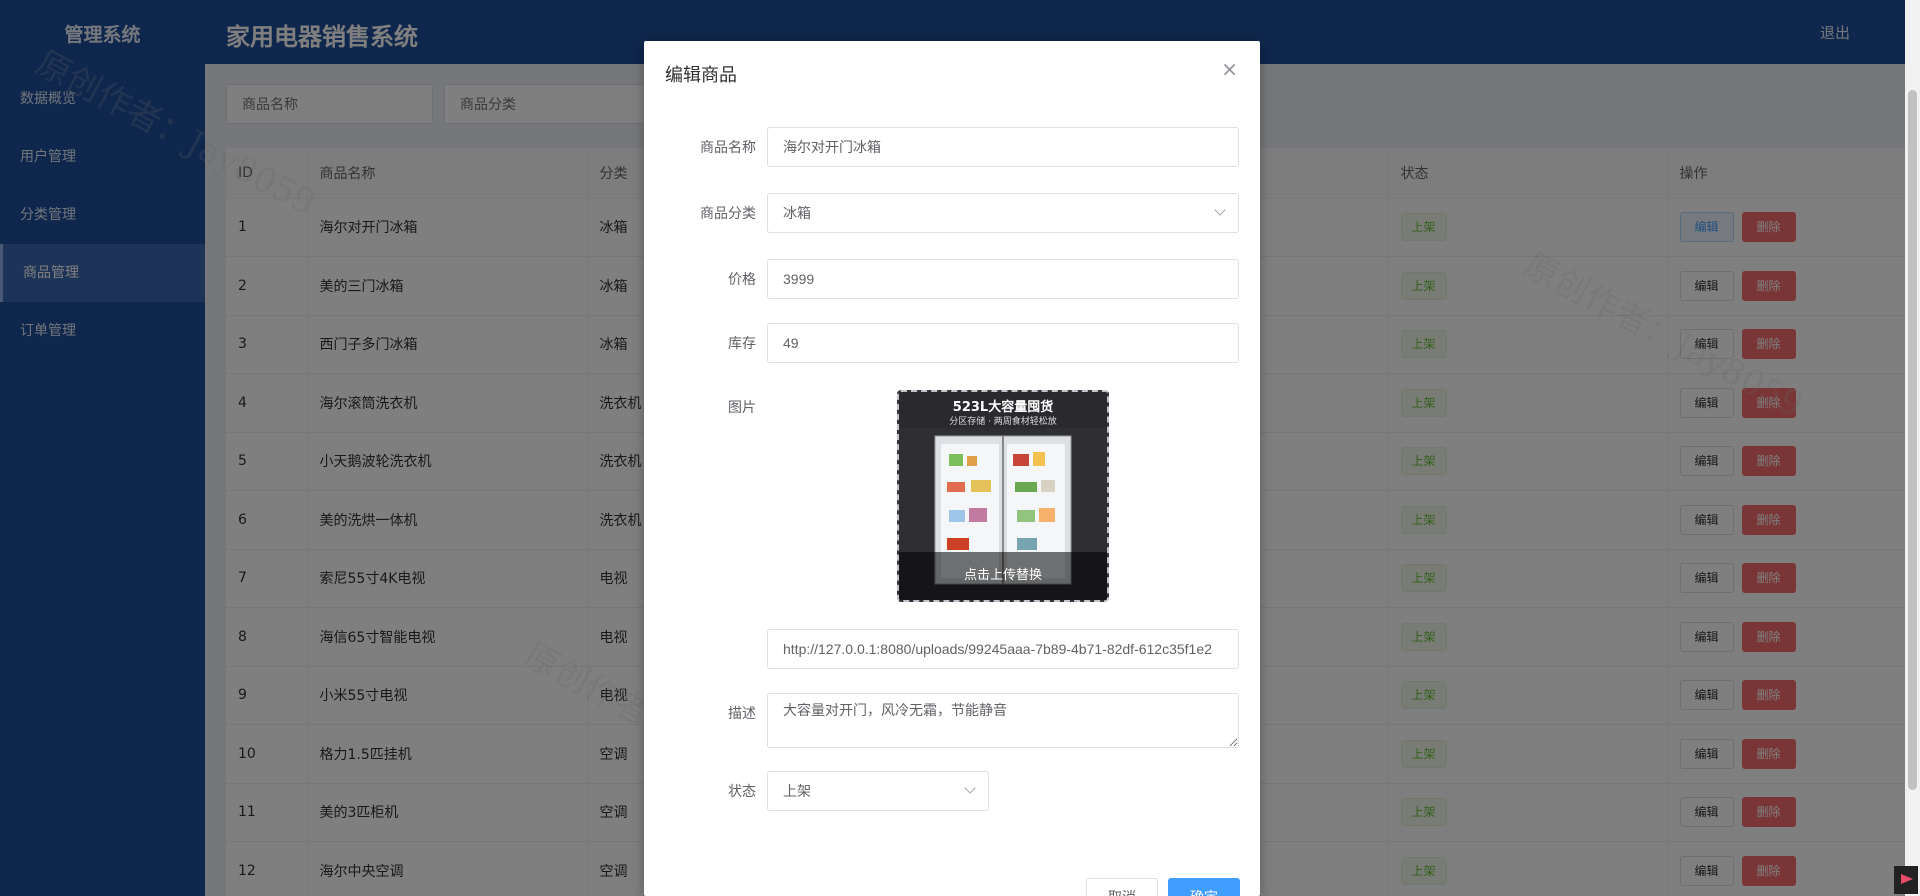 The width and height of the screenshot is (1920, 896). I want to click on price-input: 3999, so click(1003, 279).